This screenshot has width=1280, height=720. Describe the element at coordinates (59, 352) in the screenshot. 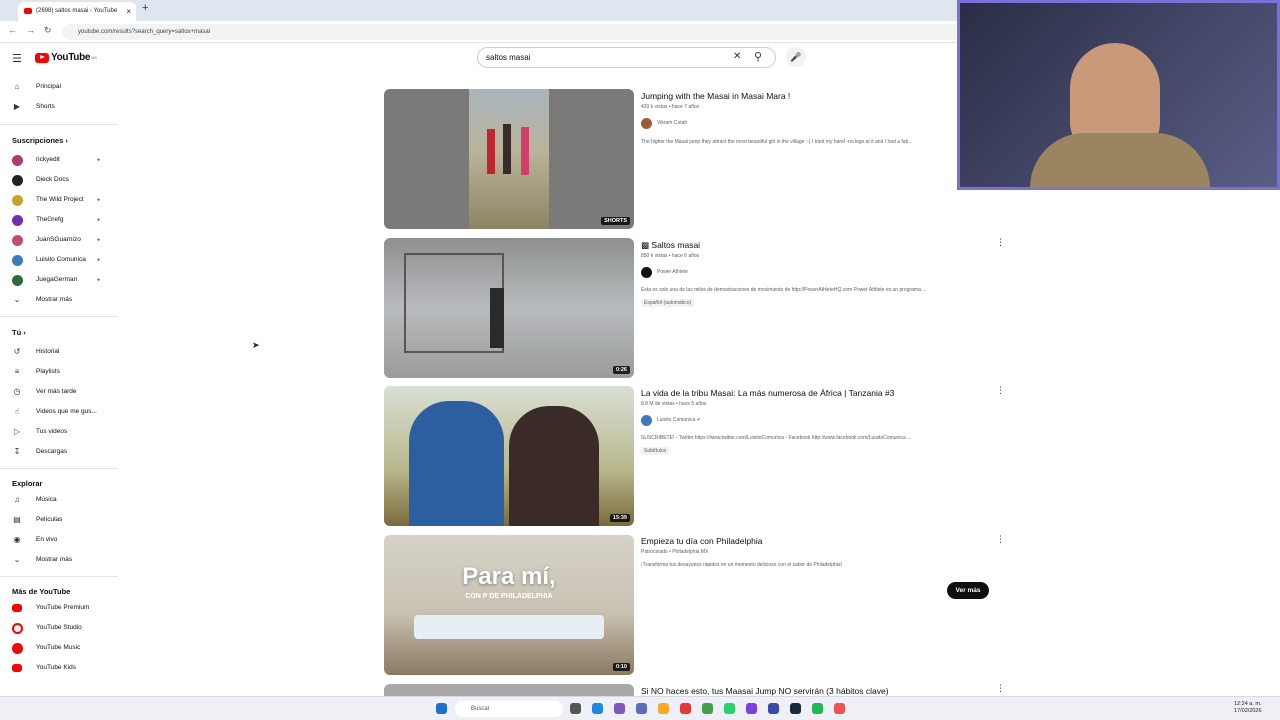

I see `sidebar-item-historial: ↺ Historial` at that location.